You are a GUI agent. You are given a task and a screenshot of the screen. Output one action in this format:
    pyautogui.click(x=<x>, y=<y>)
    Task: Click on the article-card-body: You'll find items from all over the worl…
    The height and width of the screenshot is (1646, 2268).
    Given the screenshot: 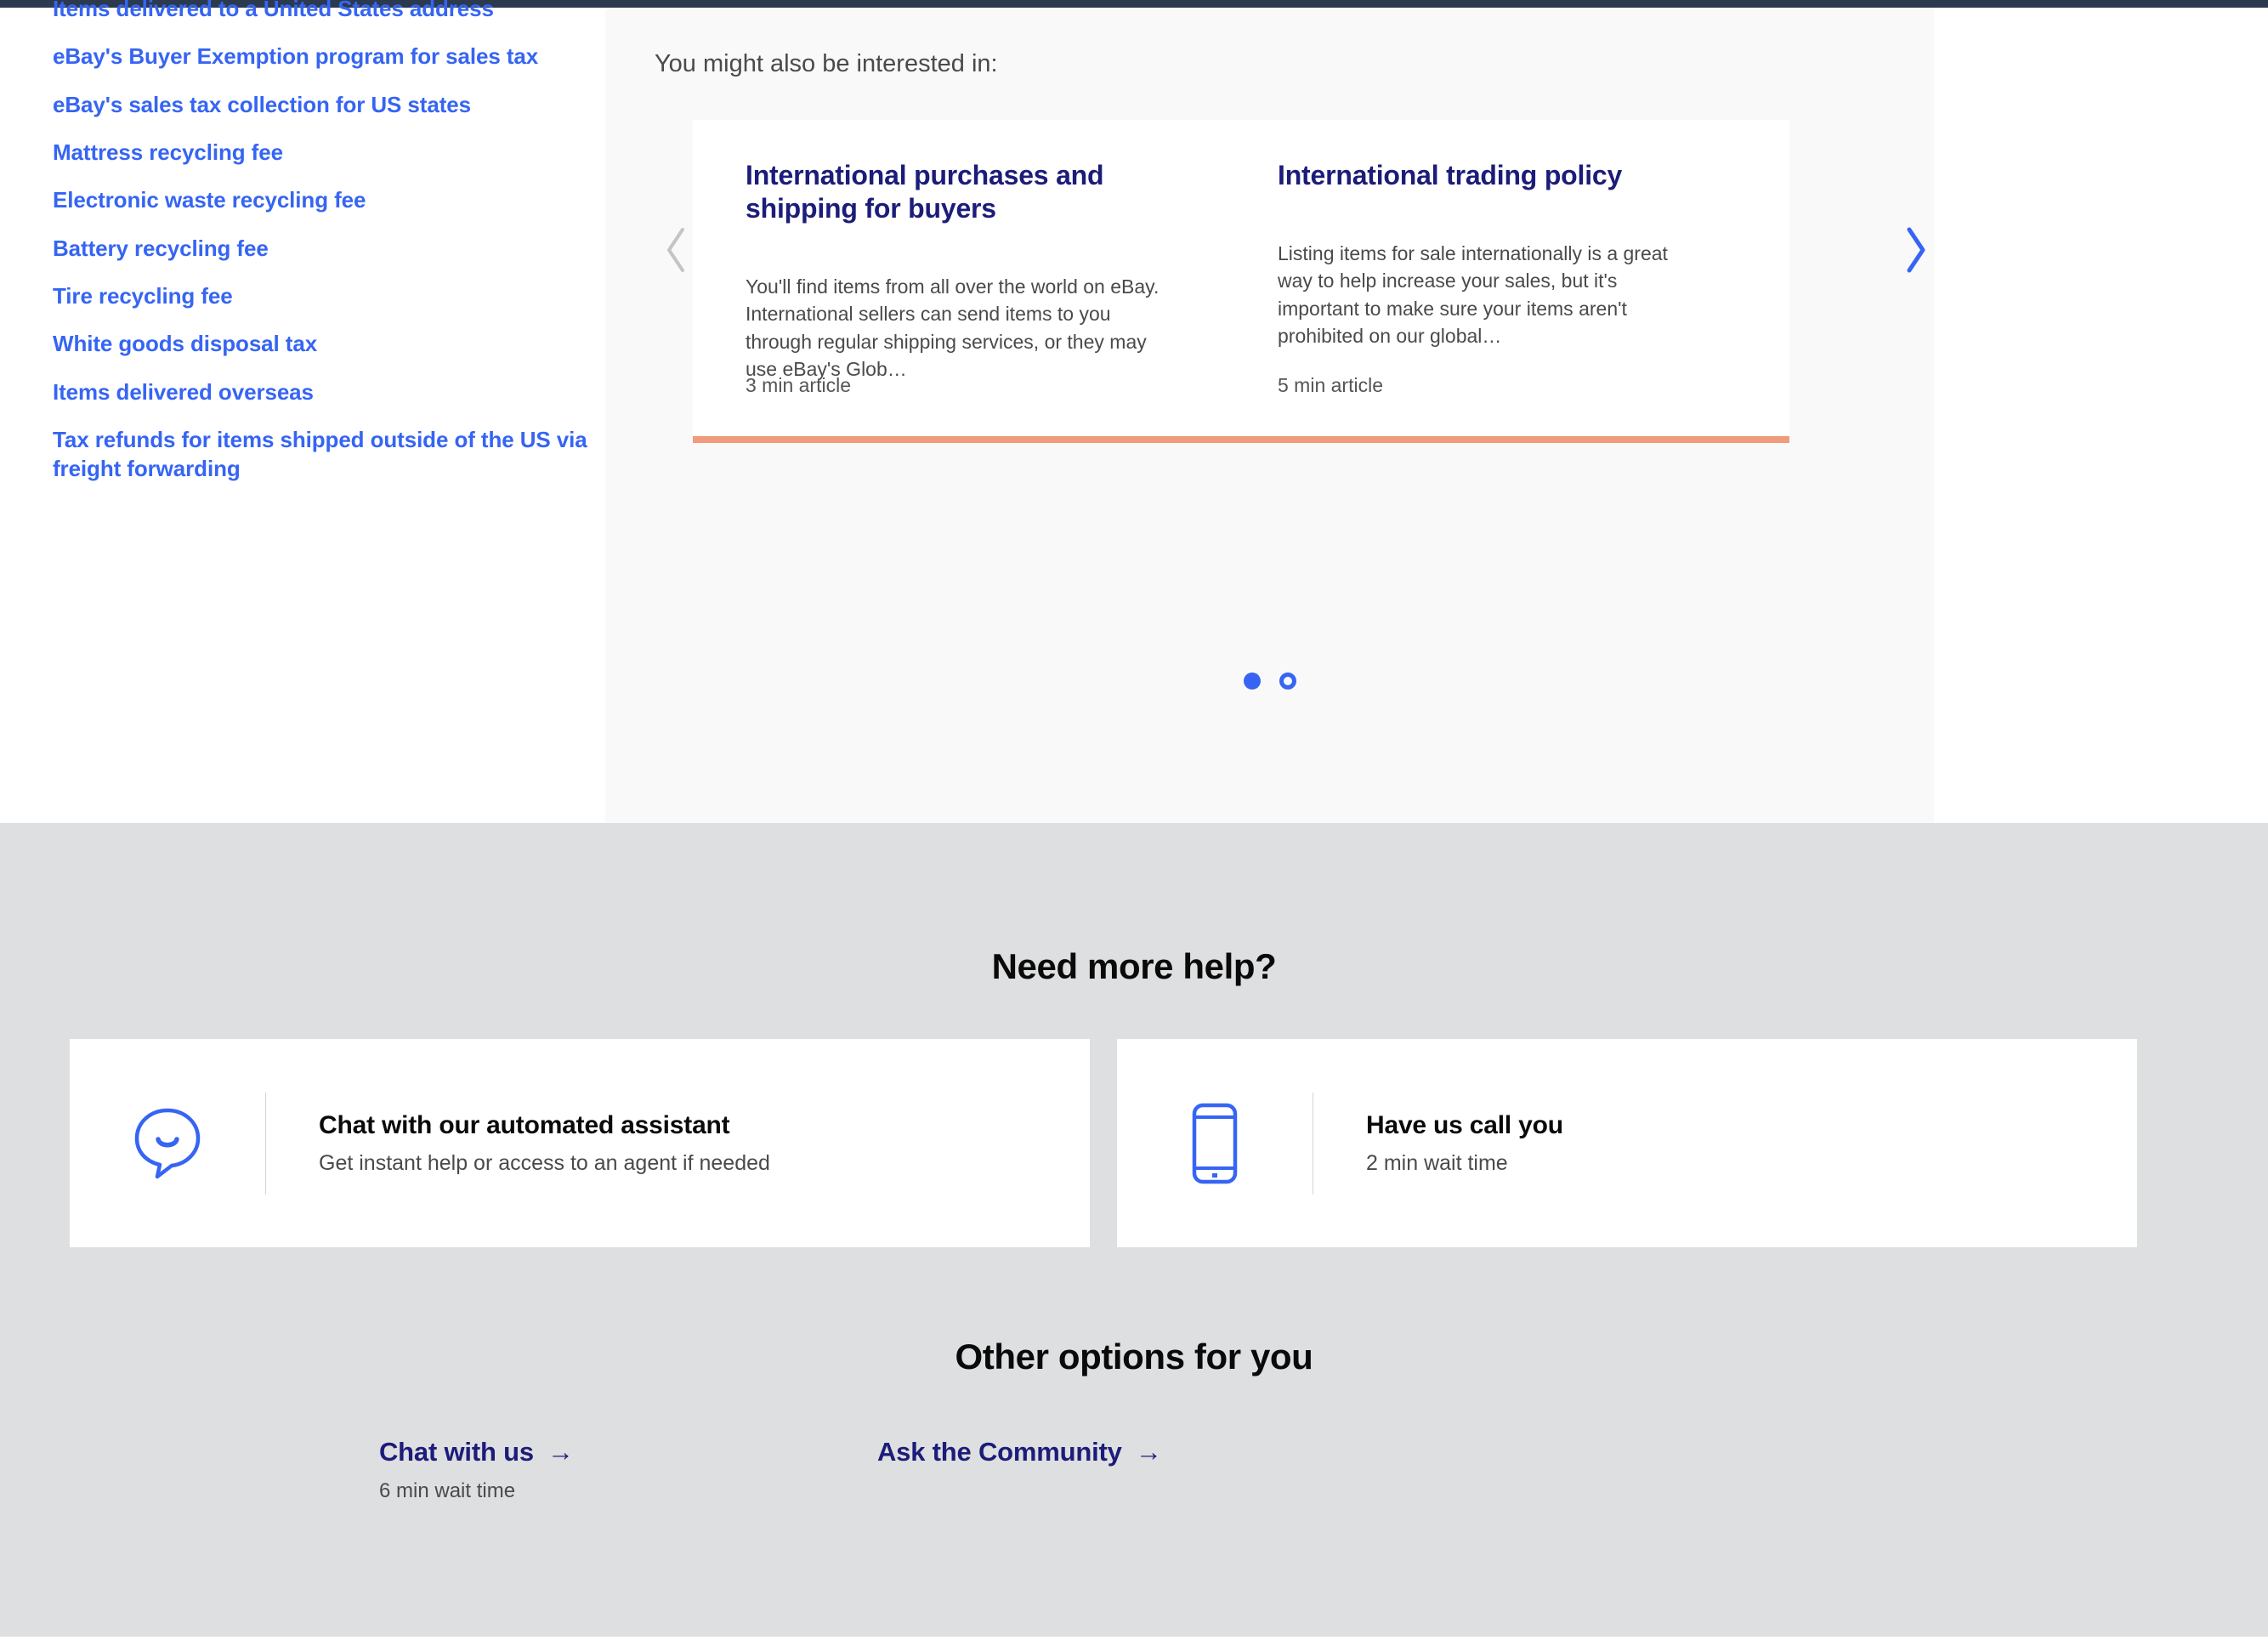 What is the action you would take?
    pyautogui.click(x=953, y=328)
    